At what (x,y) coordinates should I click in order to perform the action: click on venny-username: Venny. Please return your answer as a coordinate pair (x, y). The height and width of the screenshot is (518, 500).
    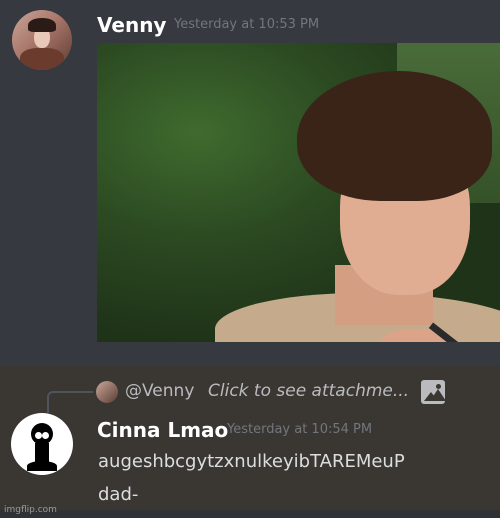
    Looking at the image, I should click on (131, 25).